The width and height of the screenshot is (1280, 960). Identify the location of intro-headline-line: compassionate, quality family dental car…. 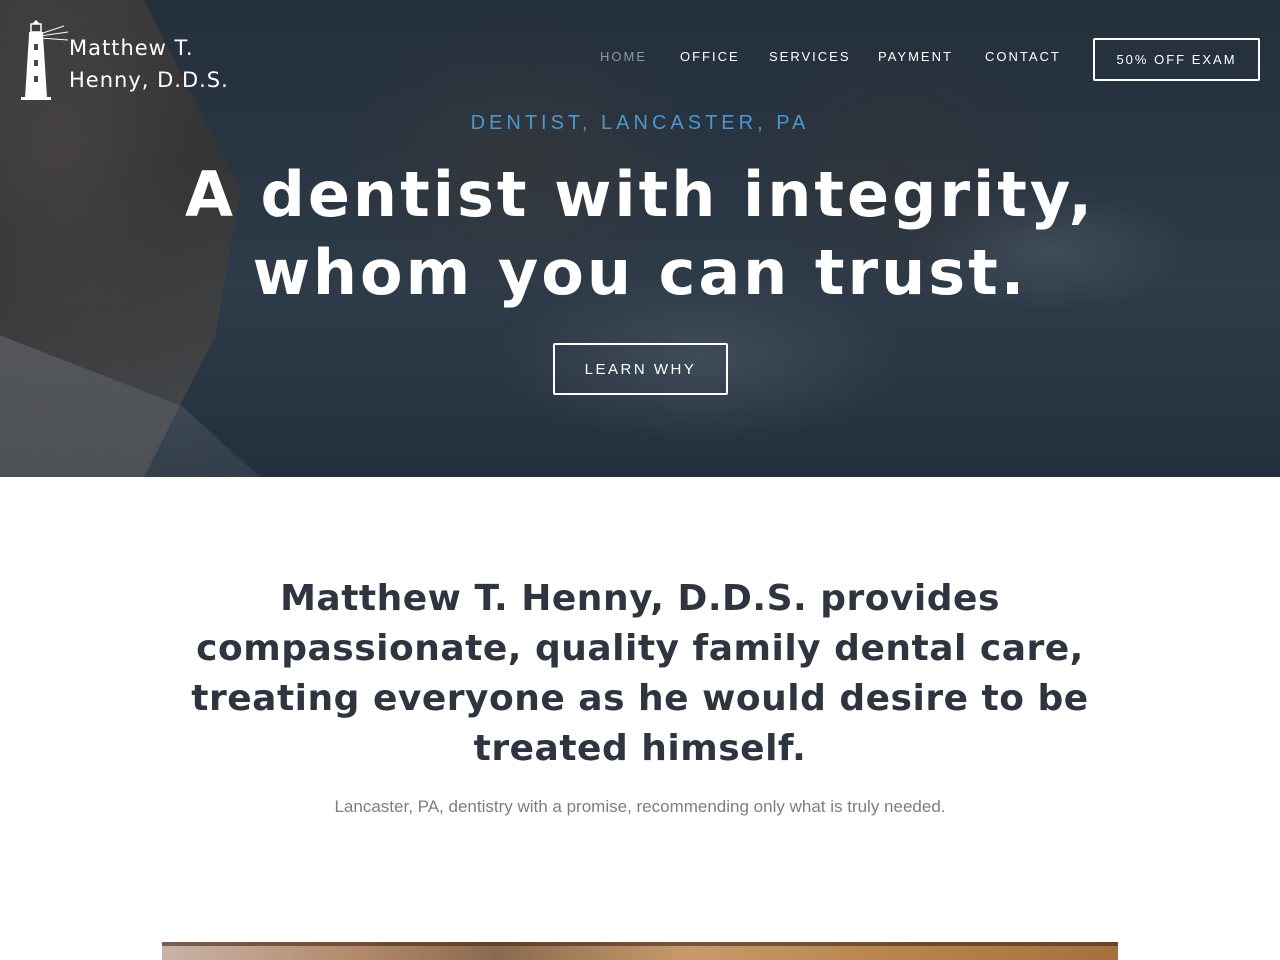
(640, 648).